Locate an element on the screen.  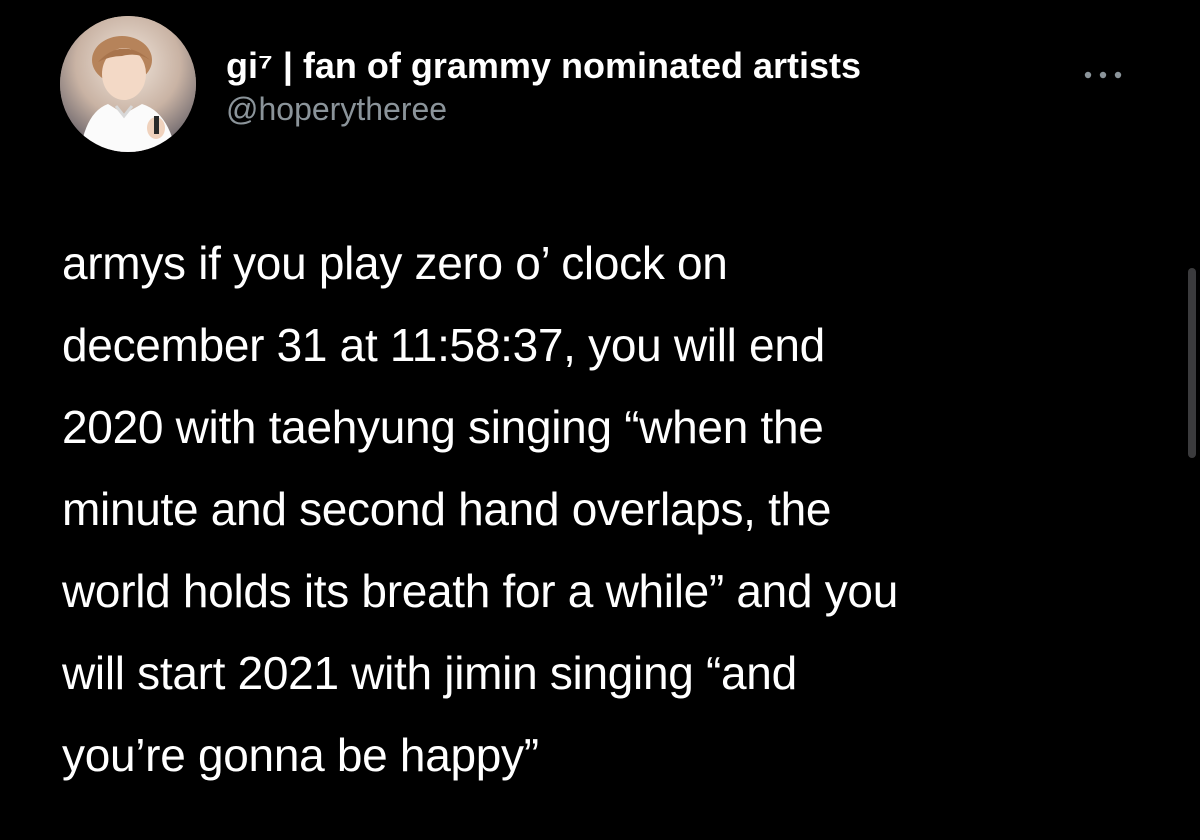
author-display-name: gi⁷ | fan of grammy nominated artists is located at coordinates (543, 66).